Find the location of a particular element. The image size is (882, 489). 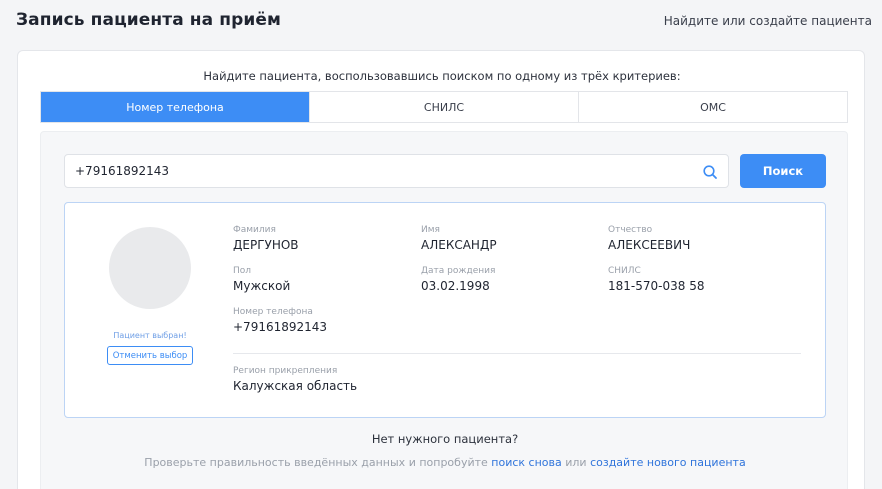

birth-date-value: 03.02.1998 is located at coordinates (455, 286).